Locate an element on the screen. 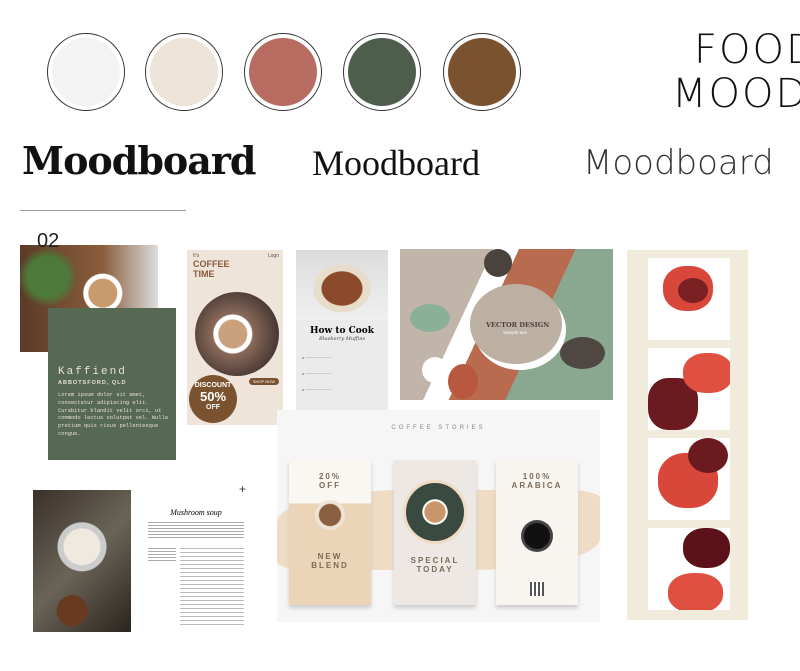 This screenshot has height=671, width=800. coffee-cup-image is located at coordinates (330, 515).